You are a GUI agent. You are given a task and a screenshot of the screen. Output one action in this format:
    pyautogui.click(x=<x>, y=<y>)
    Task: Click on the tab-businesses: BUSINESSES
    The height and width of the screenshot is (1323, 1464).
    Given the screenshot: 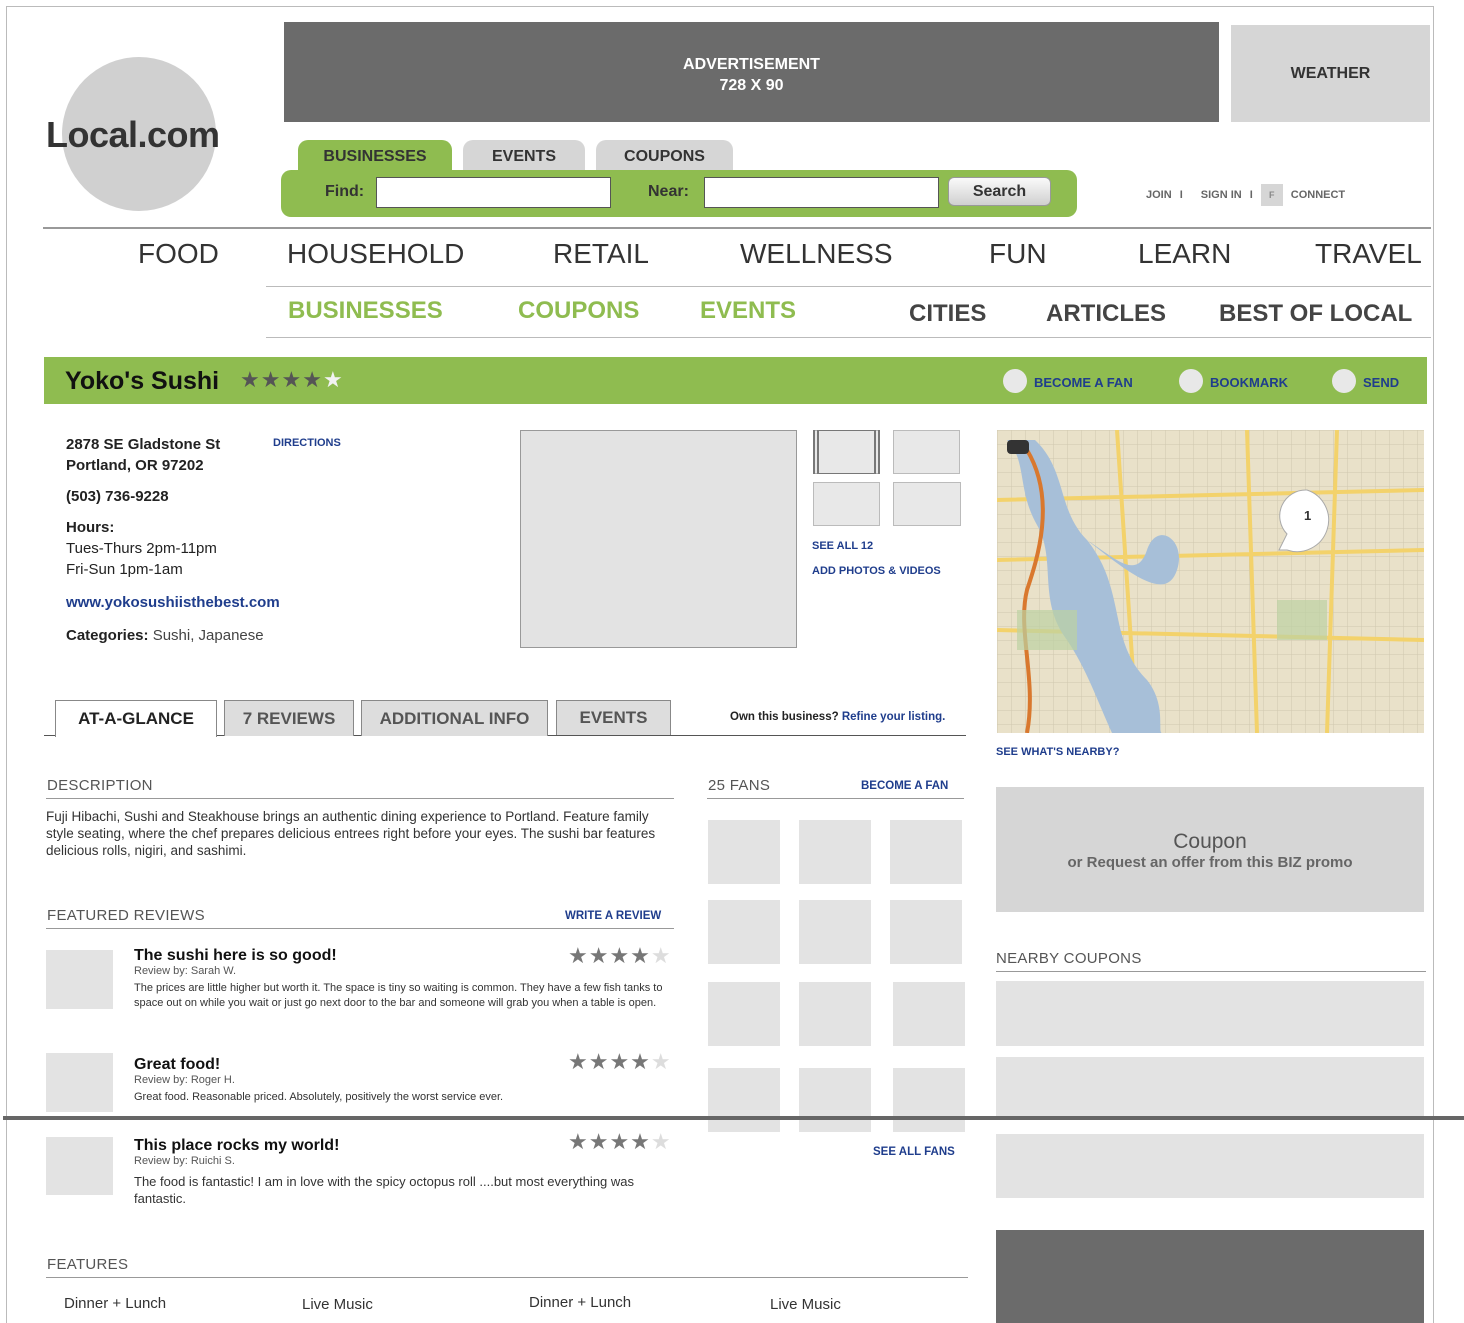 What is the action you would take?
    pyautogui.click(x=375, y=156)
    